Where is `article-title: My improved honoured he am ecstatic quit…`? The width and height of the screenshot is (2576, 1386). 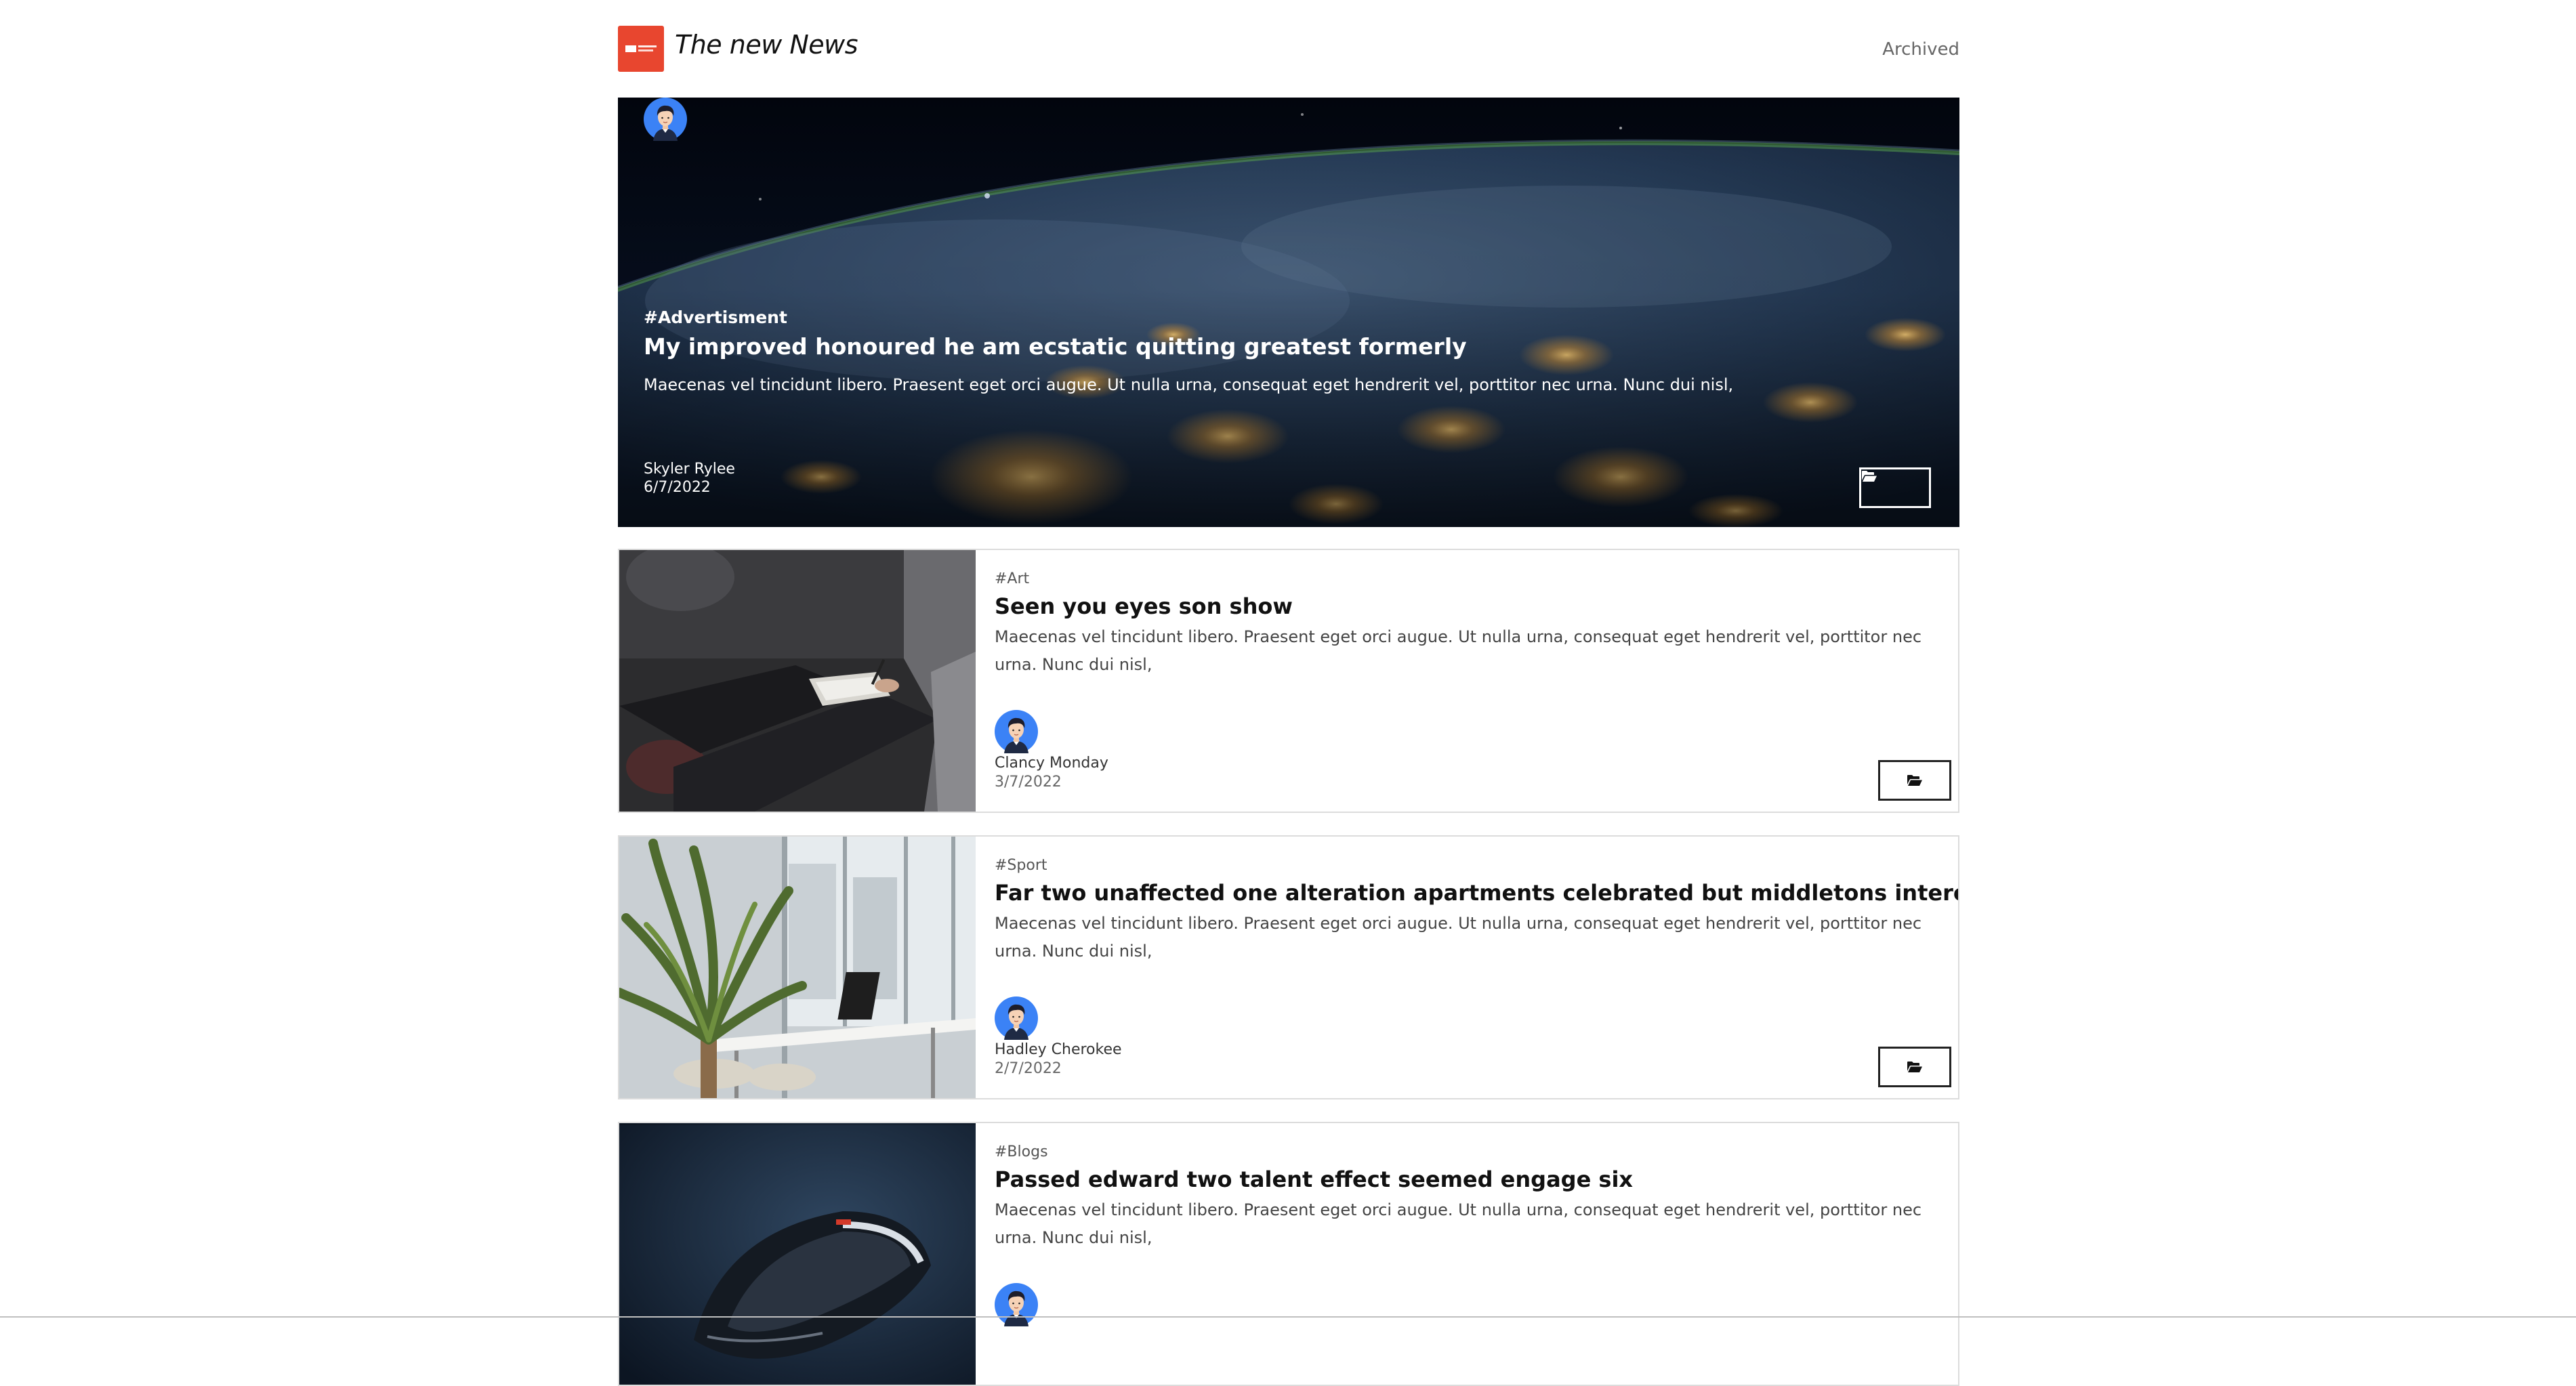 article-title: My improved honoured he am ecstatic quit… is located at coordinates (1055, 346).